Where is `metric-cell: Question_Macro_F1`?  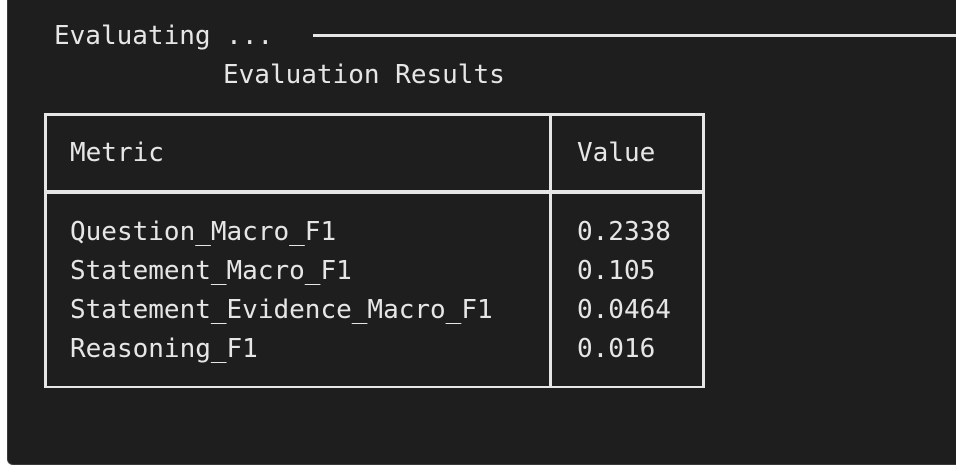 metric-cell: Question_Macro_F1 is located at coordinates (203, 232).